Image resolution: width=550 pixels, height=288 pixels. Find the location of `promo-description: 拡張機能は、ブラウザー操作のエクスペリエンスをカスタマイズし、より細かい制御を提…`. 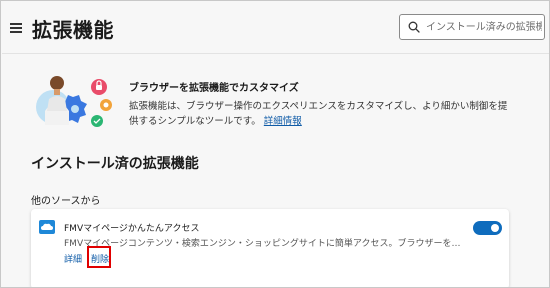

promo-description: 拡張機能は、ブラウザー操作のエクスペリエンスをカスタマイズし、より細かい制御を提… is located at coordinates (319, 114).